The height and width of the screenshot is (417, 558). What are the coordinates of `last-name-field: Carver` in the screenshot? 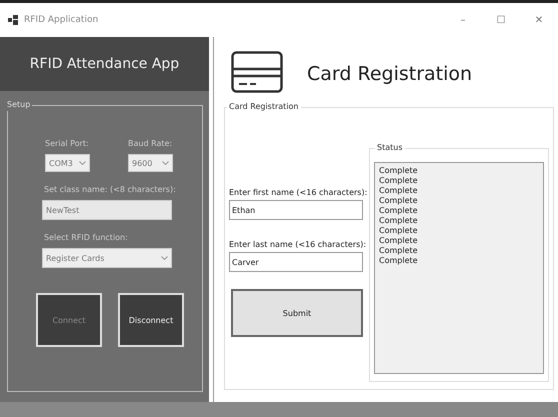 It's located at (296, 262).